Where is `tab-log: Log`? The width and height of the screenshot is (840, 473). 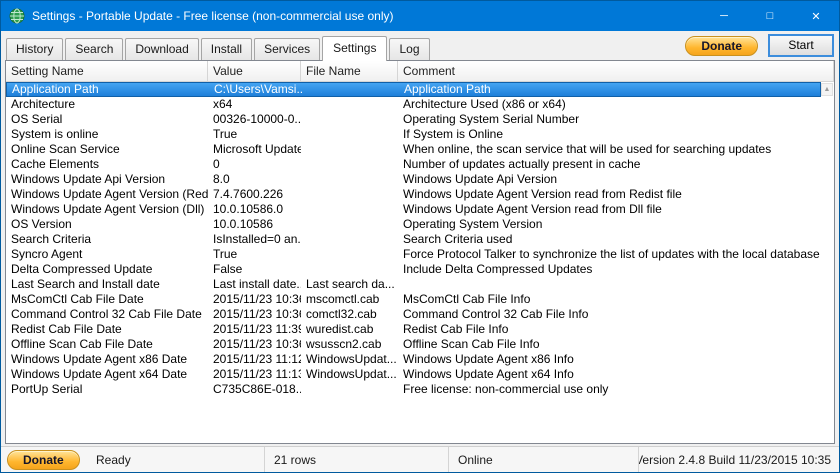 tab-log: Log is located at coordinates (409, 49).